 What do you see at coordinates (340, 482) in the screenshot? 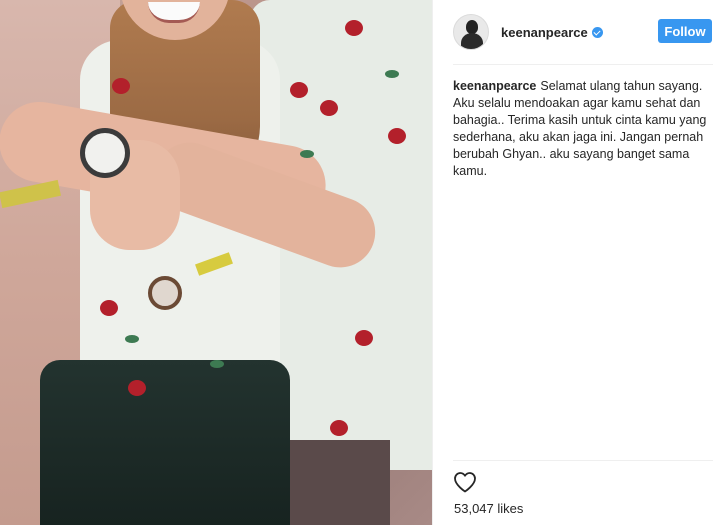
I see `photo-pants-back` at bounding box center [340, 482].